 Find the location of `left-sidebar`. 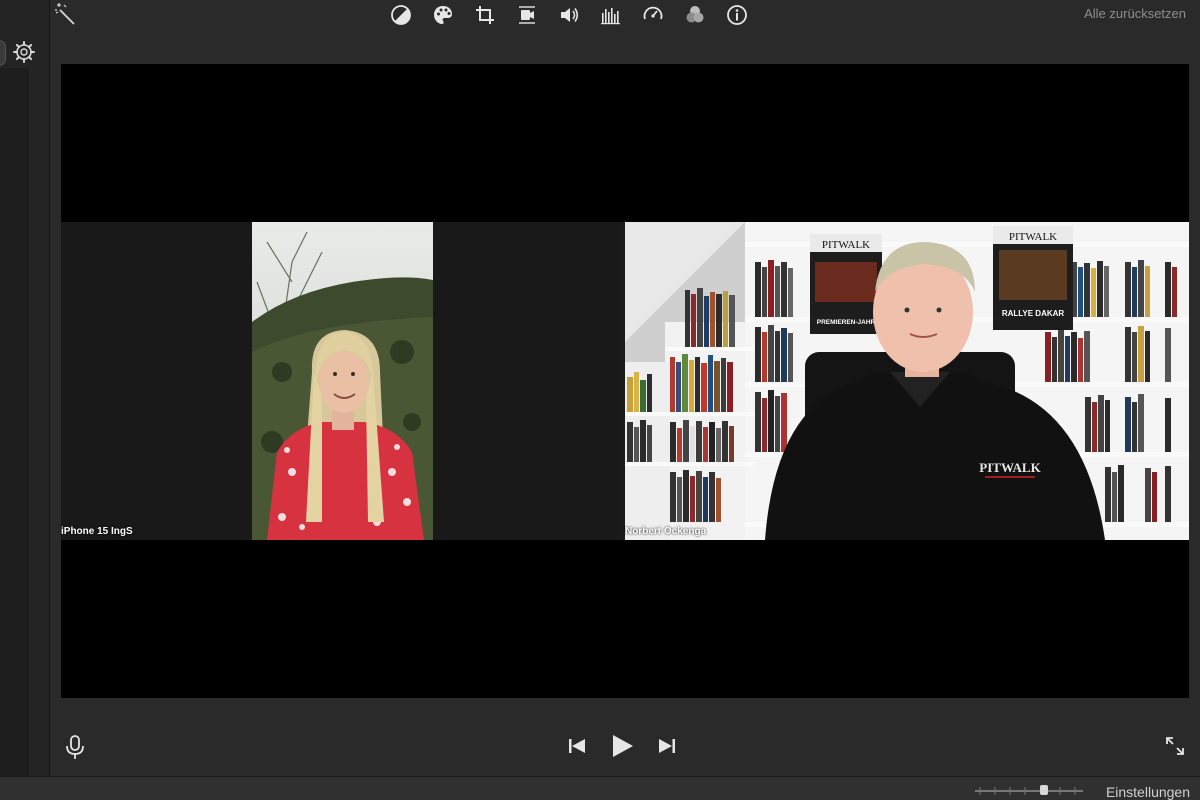

left-sidebar is located at coordinates (25, 388).